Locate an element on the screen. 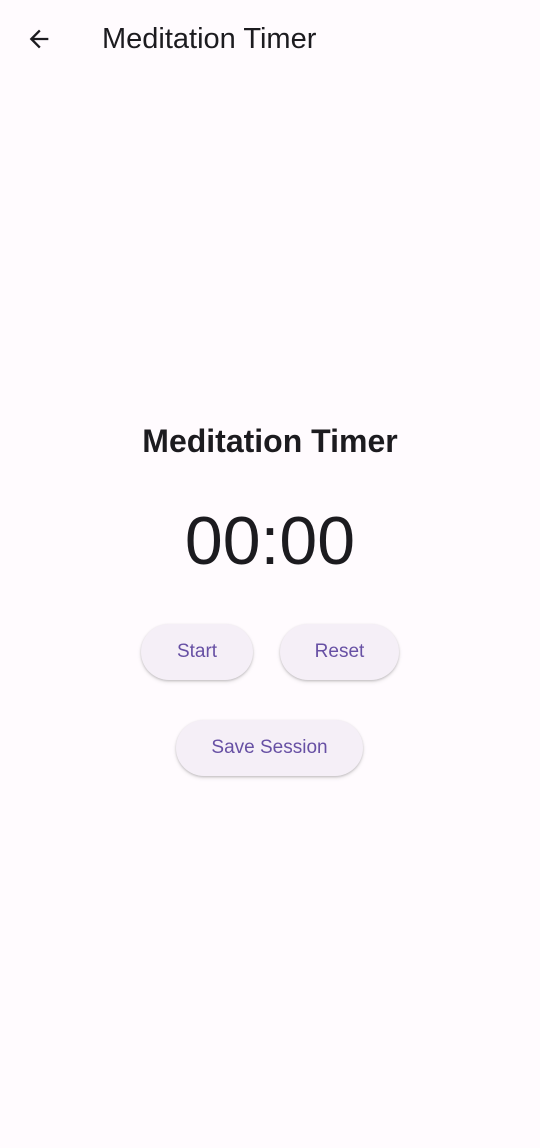  reset-button: Reset is located at coordinates (339, 652).